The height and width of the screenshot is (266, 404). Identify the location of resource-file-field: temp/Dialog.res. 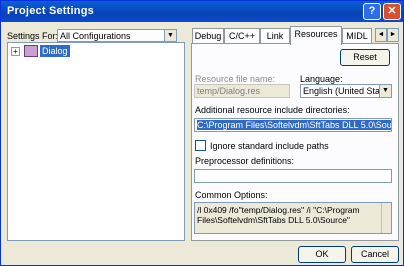
(242, 91).